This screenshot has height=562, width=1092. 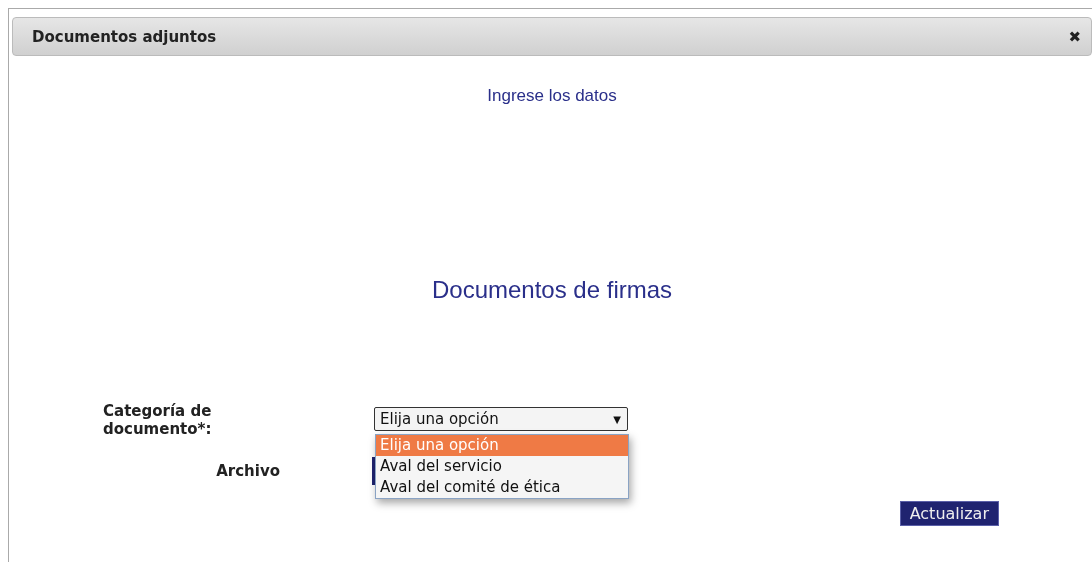 I want to click on dialog-title: Documentos adjuntos, so click(x=124, y=36).